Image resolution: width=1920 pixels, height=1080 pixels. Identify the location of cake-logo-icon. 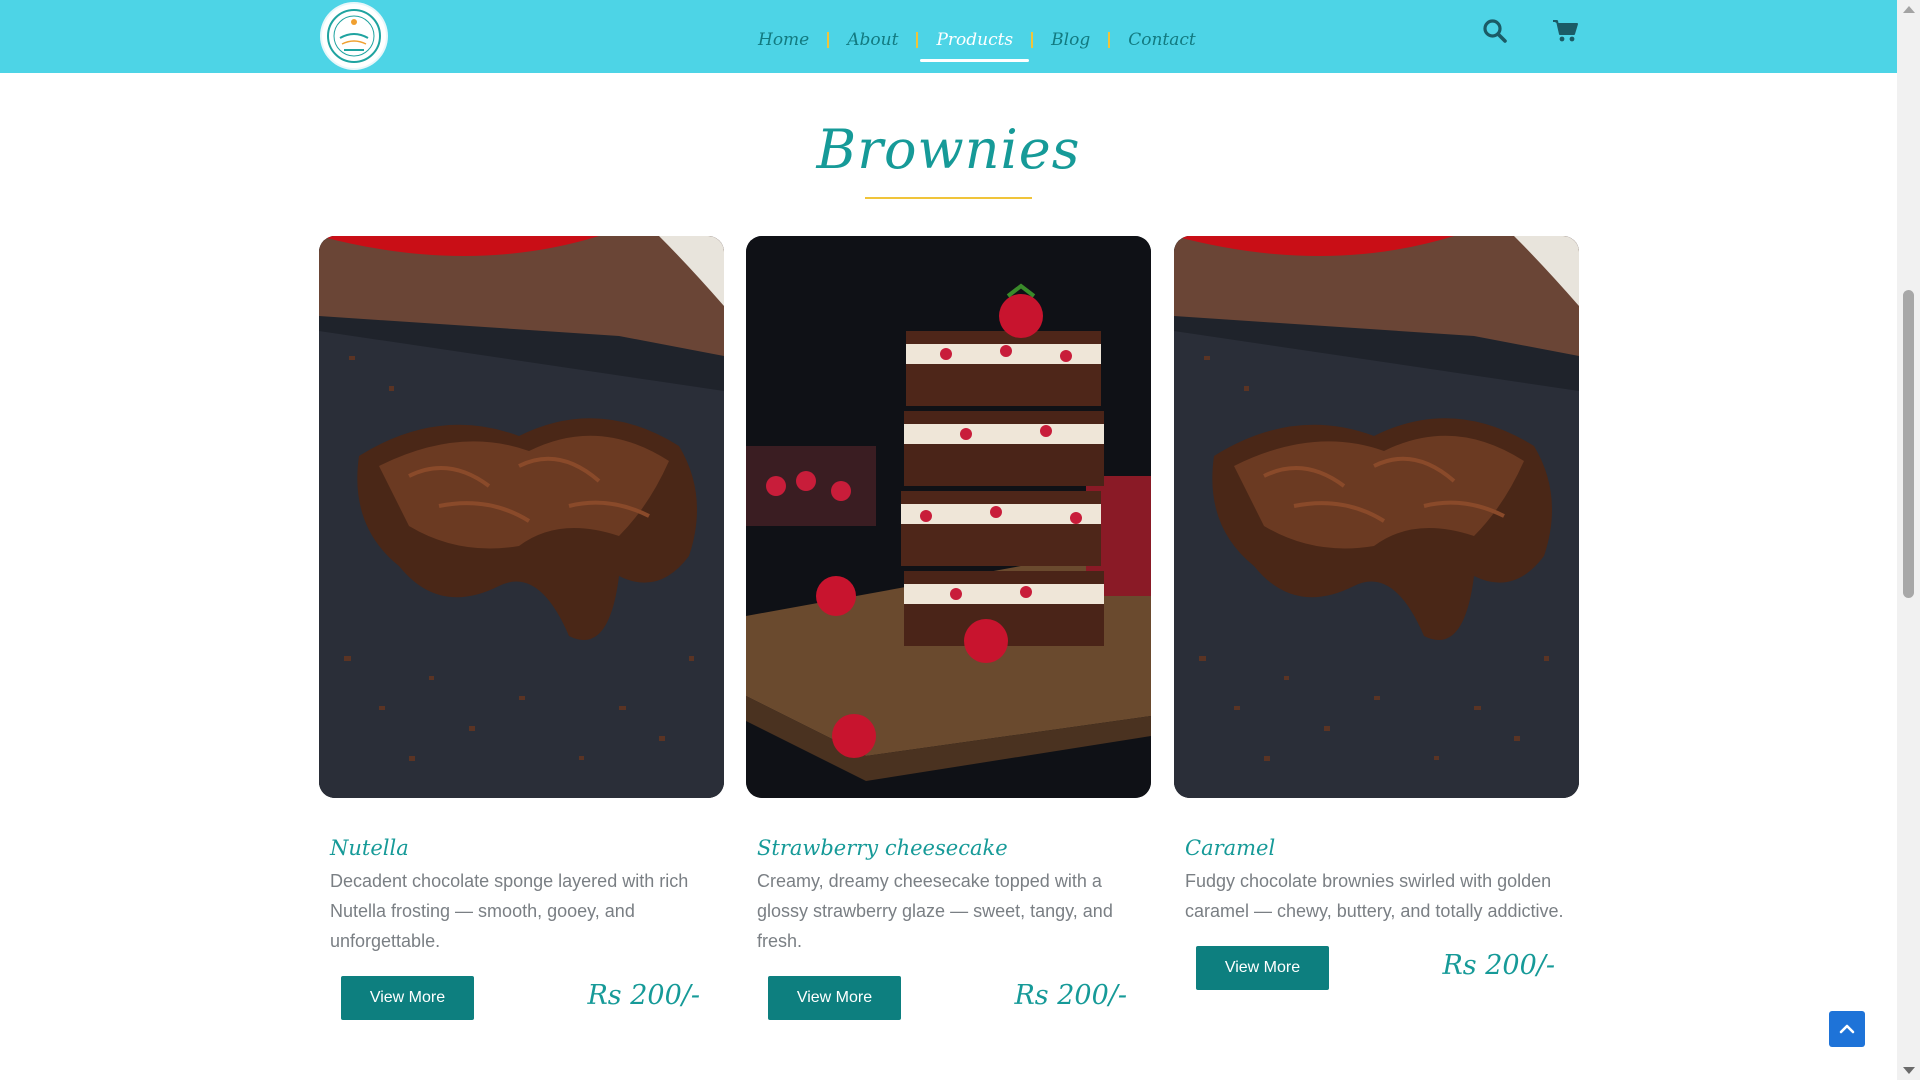
(354, 36).